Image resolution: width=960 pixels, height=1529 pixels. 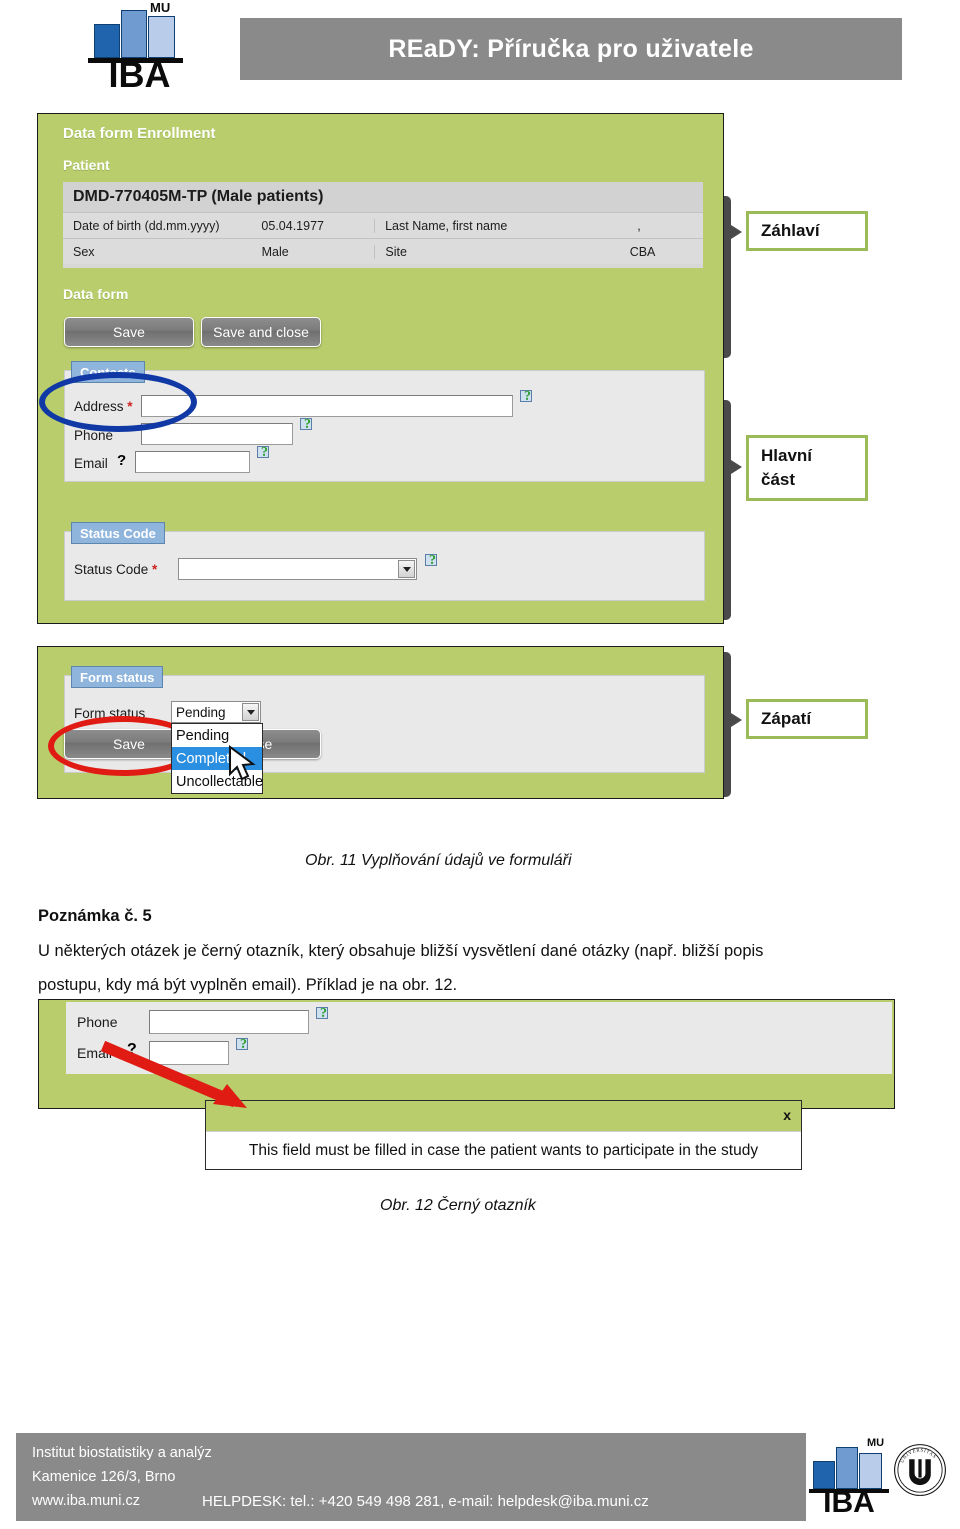 I want to click on annotation-zapati: Zápatí, so click(x=807, y=719).